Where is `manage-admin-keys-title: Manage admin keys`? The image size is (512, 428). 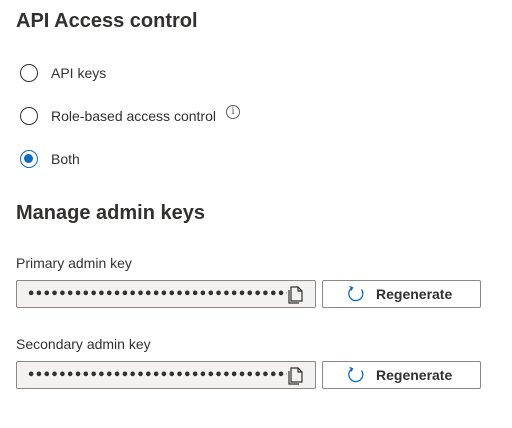
manage-admin-keys-title: Manage admin keys is located at coordinates (110, 213).